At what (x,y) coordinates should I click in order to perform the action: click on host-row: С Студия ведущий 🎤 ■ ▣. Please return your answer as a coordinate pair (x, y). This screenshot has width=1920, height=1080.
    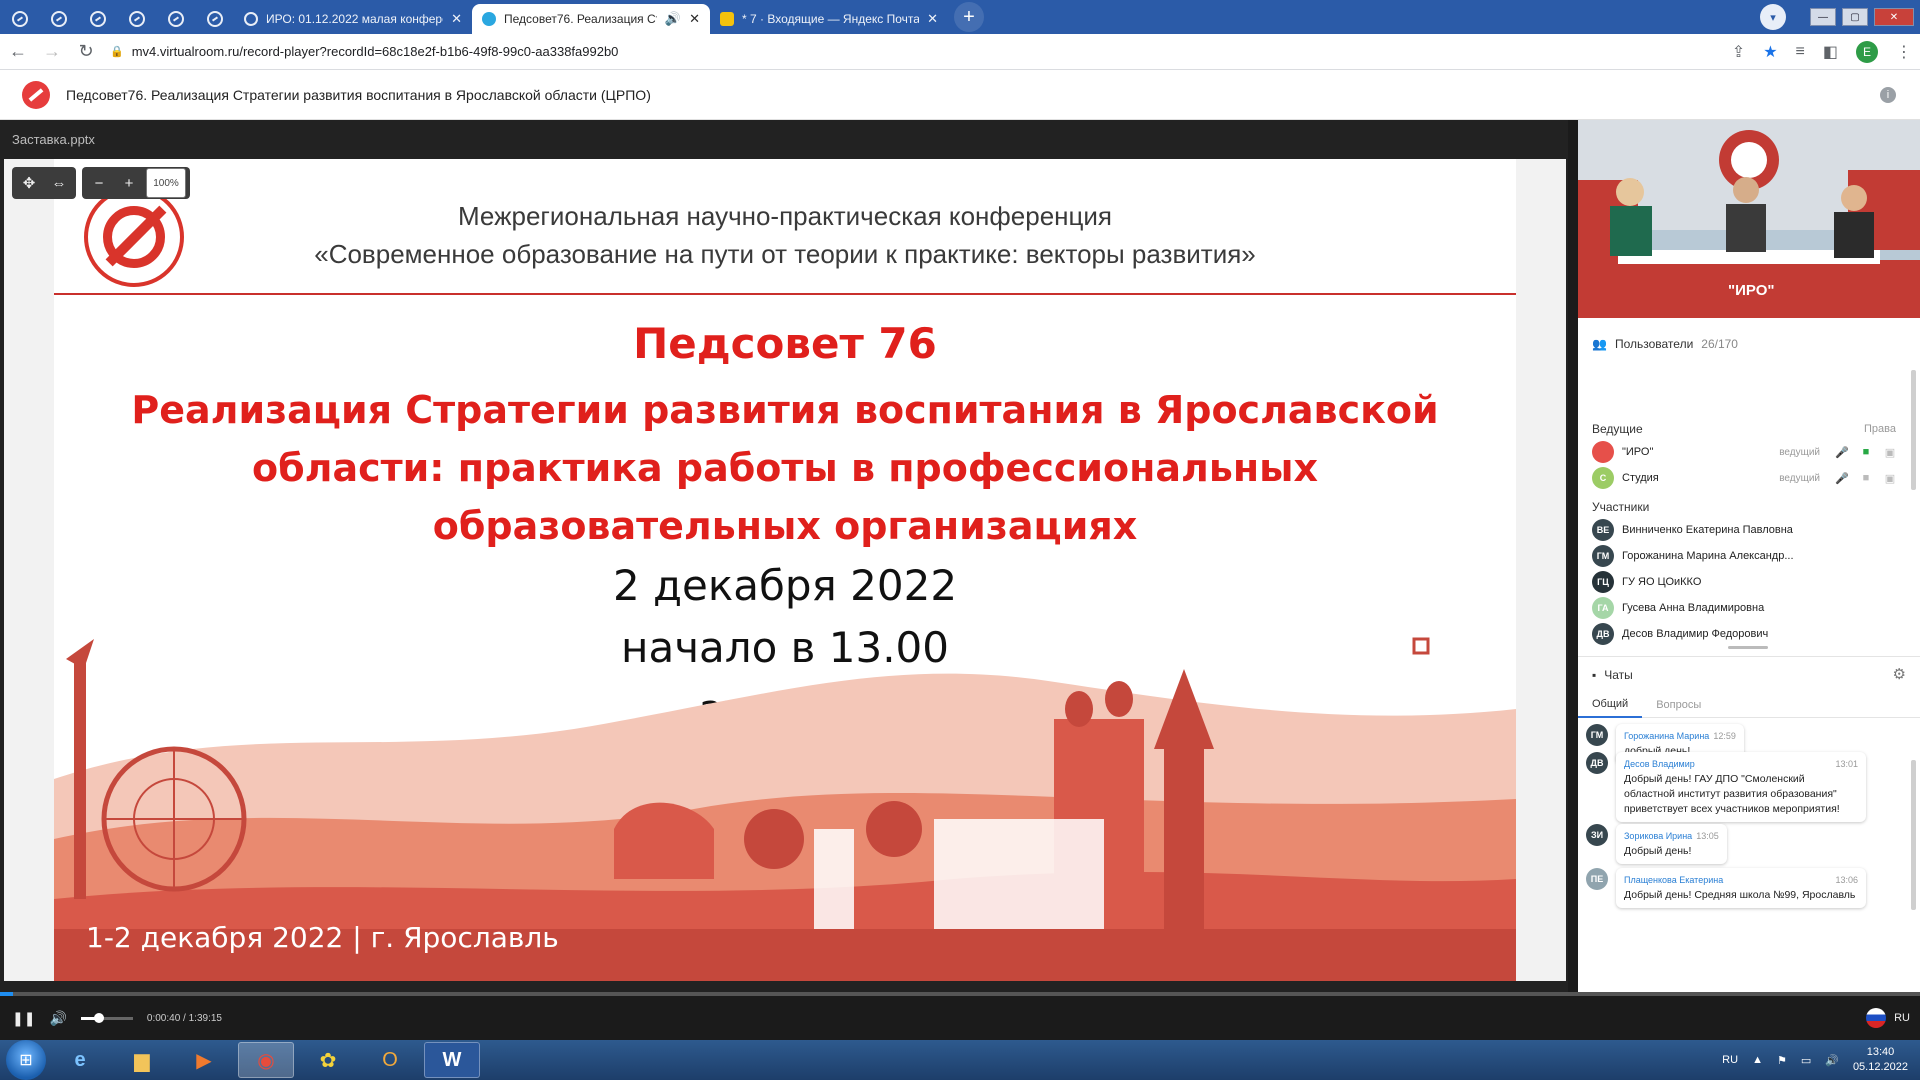
    Looking at the image, I should click on (1745, 478).